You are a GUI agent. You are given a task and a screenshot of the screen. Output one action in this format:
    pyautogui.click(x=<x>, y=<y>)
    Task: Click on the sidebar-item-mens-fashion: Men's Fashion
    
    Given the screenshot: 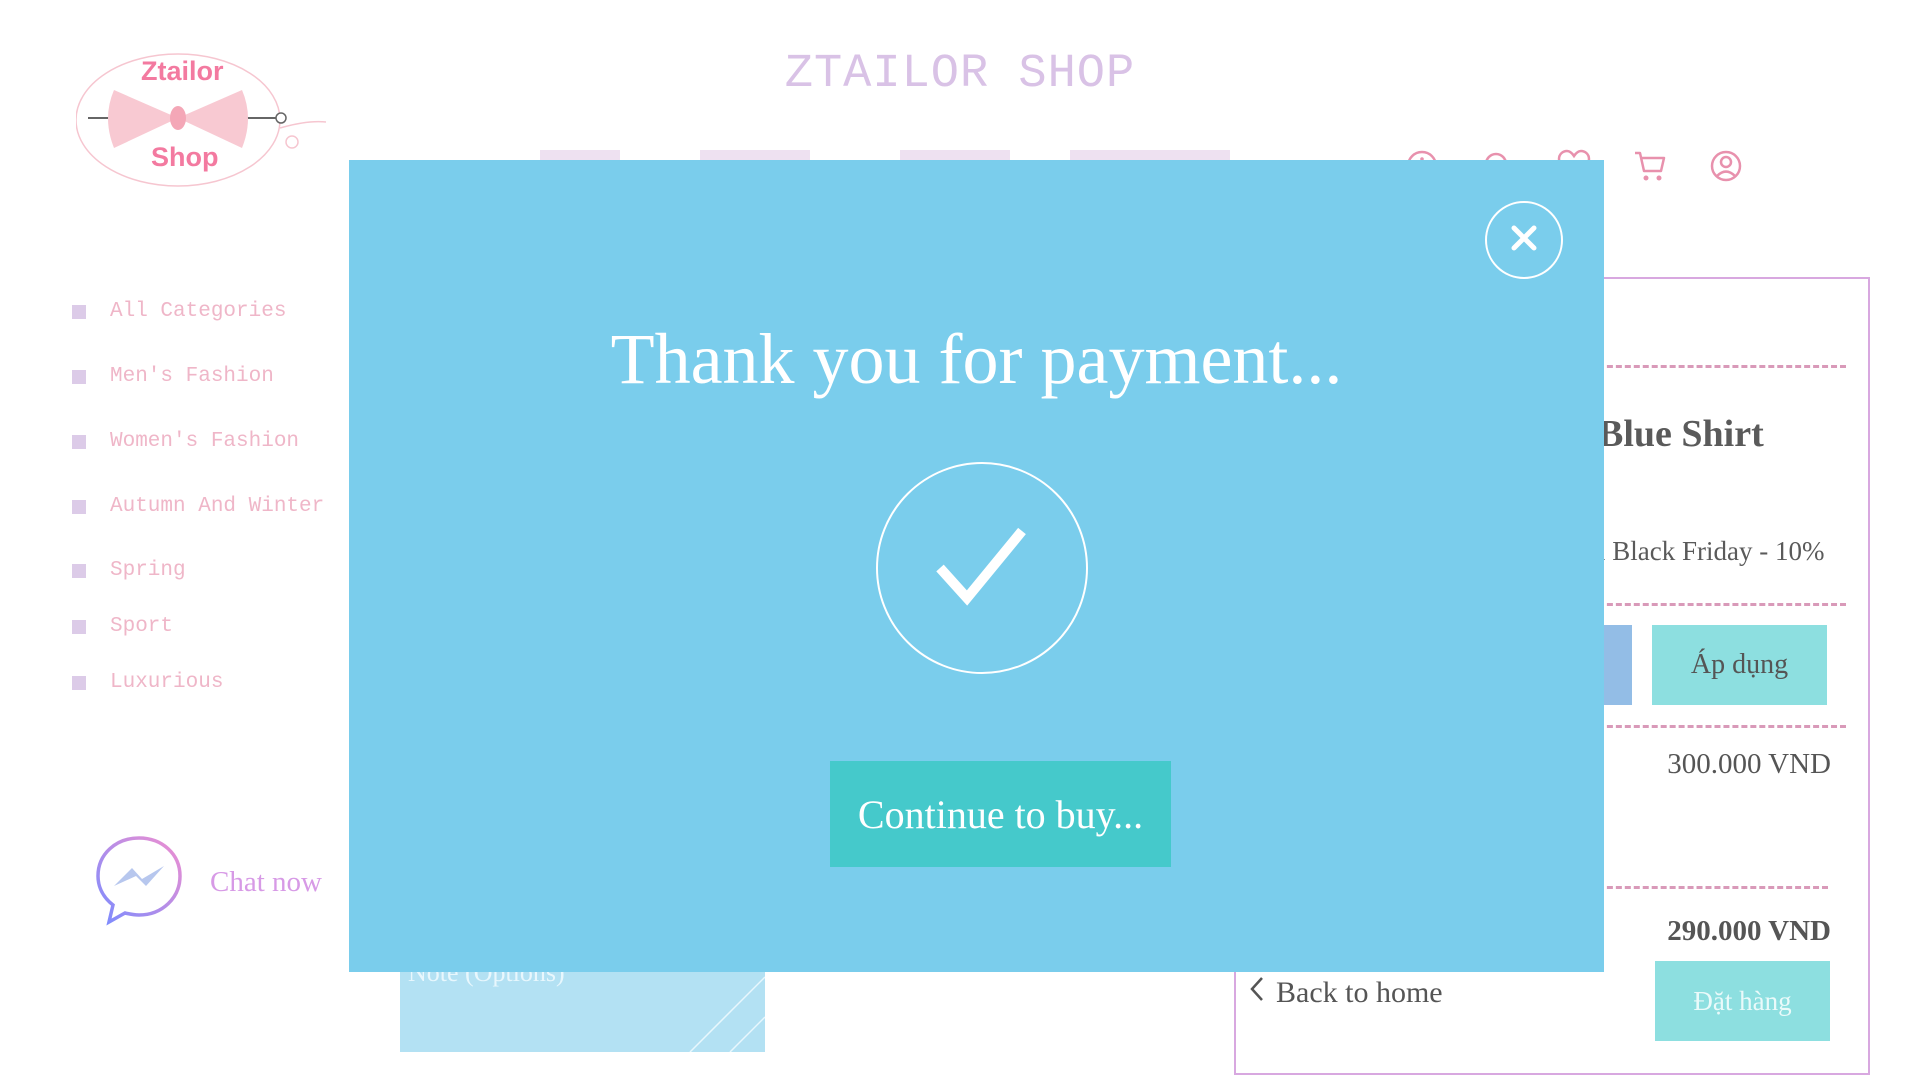 What is the action you would take?
    pyautogui.click(x=173, y=376)
    